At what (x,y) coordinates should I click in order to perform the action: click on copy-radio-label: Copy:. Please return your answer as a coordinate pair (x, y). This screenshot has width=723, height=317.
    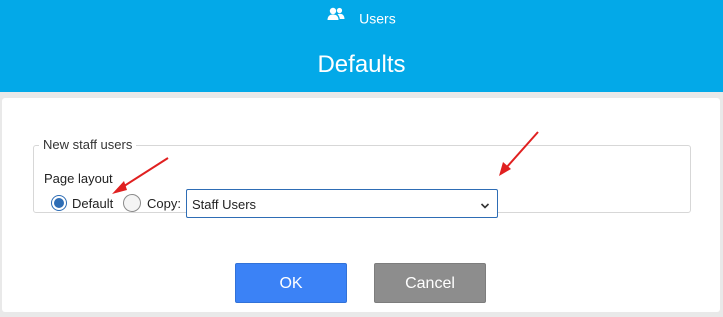
    Looking at the image, I should click on (164, 203).